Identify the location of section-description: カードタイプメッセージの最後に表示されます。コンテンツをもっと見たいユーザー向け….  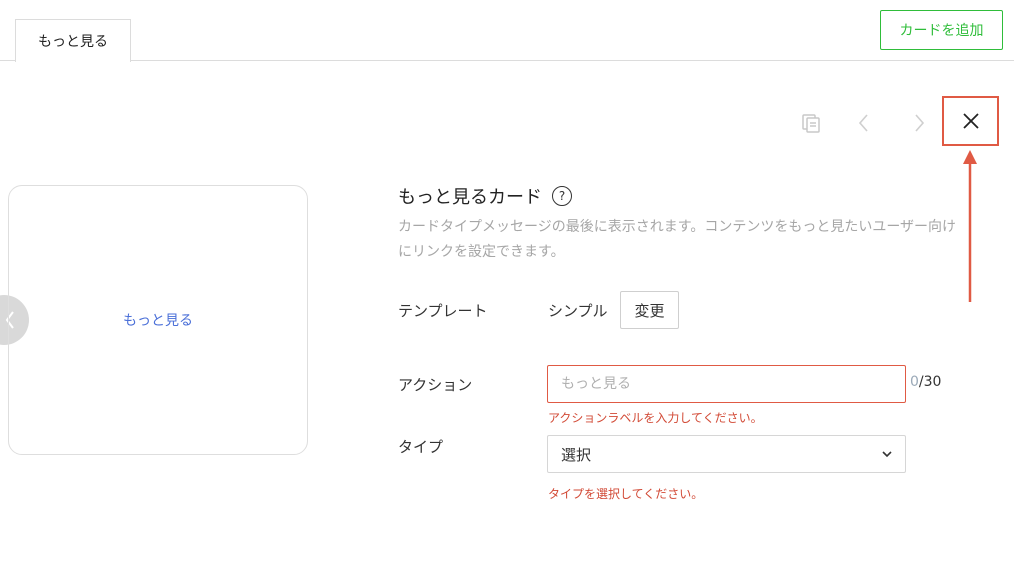
(677, 239).